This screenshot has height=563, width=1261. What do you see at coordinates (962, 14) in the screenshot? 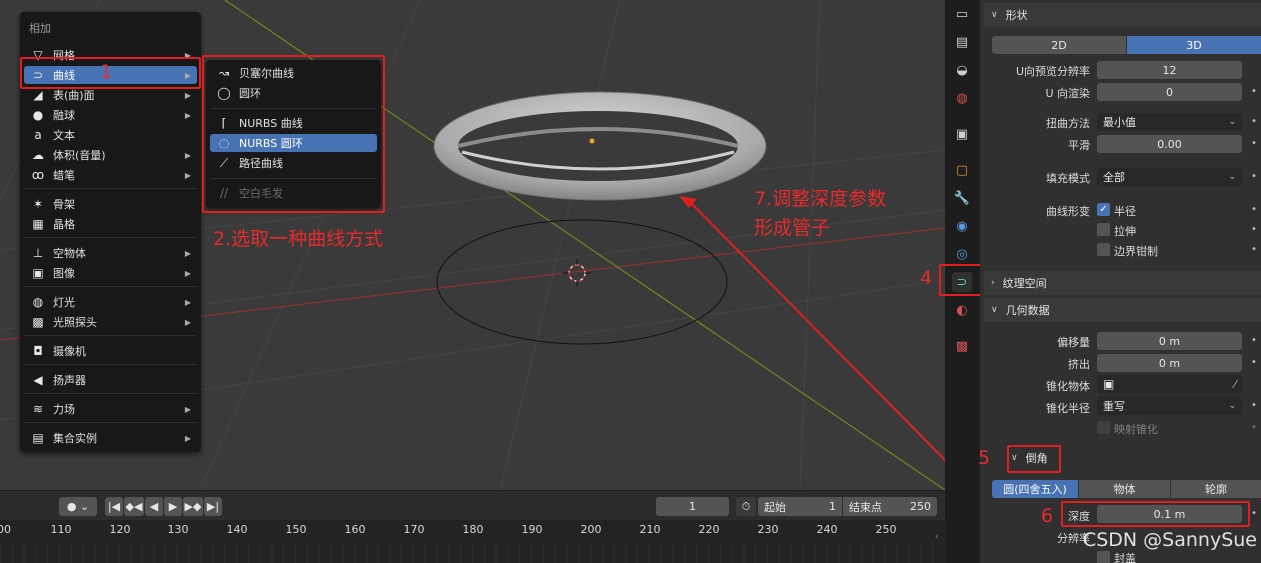
I see `render-tab-icon: ▭` at bounding box center [962, 14].